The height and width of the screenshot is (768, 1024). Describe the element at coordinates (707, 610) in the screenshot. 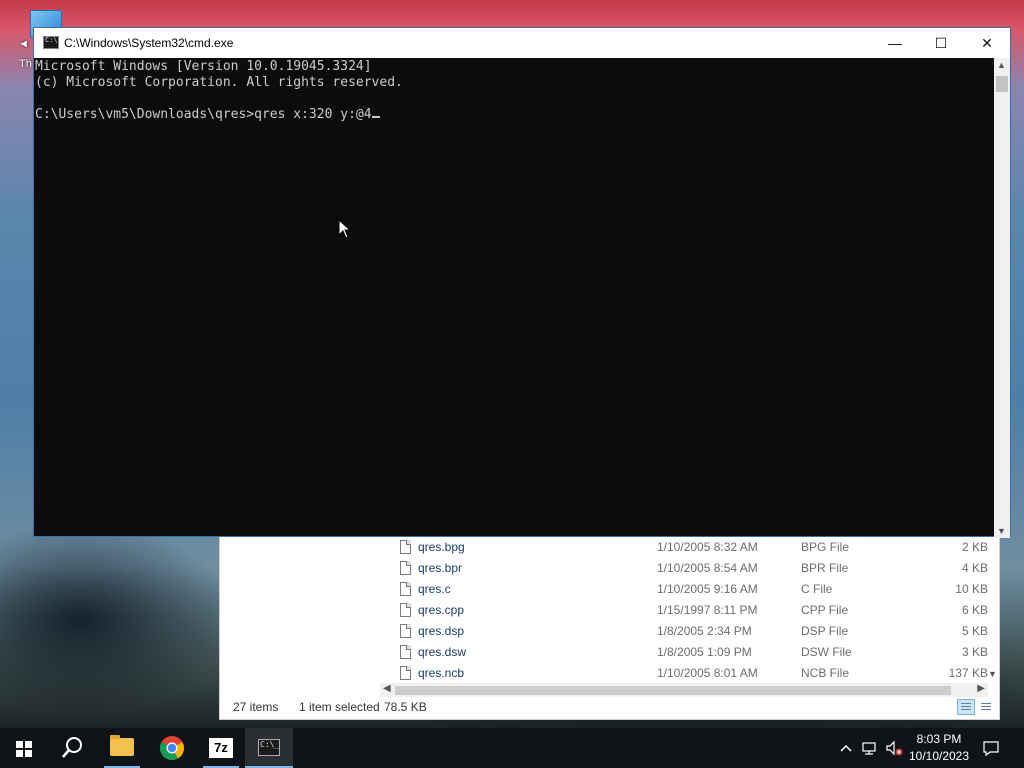

I see `file-date: 1/15/1997 8:11 PM` at that location.